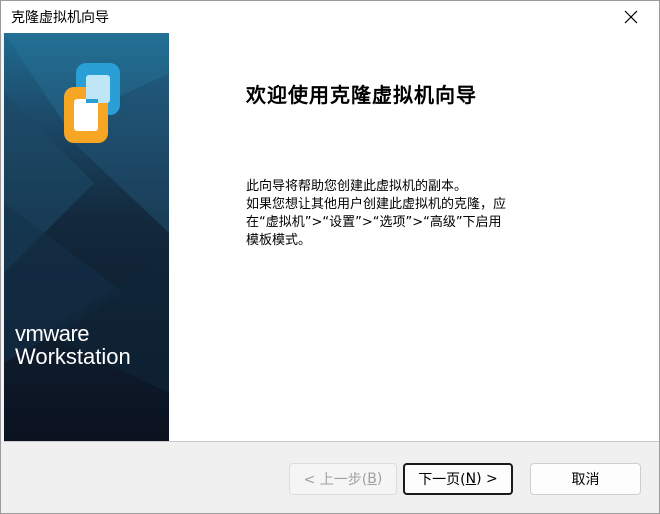 This screenshot has width=660, height=514. I want to click on next-button-hotkey: N, so click(471, 479).